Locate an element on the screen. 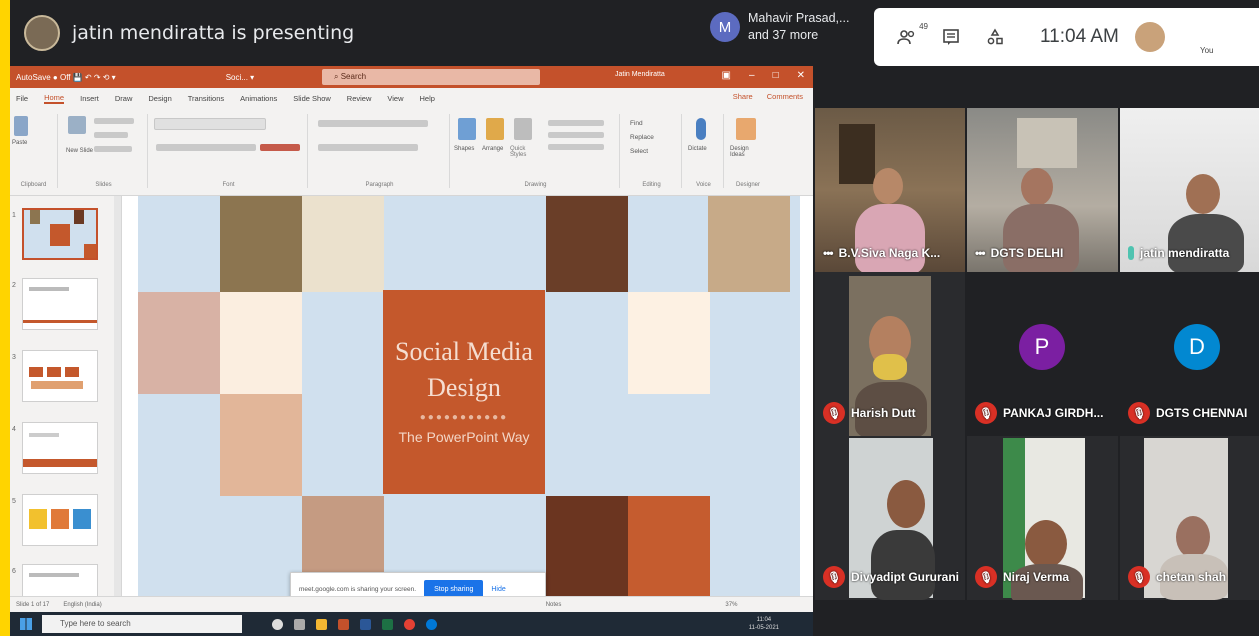 The image size is (1259, 636). ppt-search-input: ⌕ Search is located at coordinates (431, 77).